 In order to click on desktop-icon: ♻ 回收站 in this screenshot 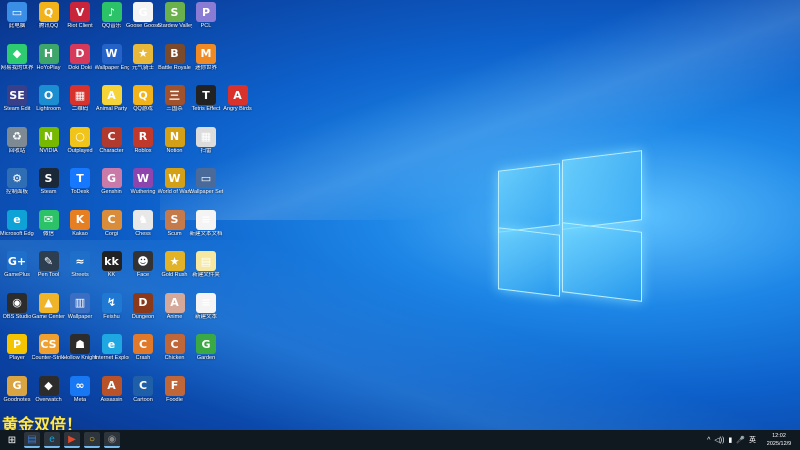, I will do `click(17, 145)`.